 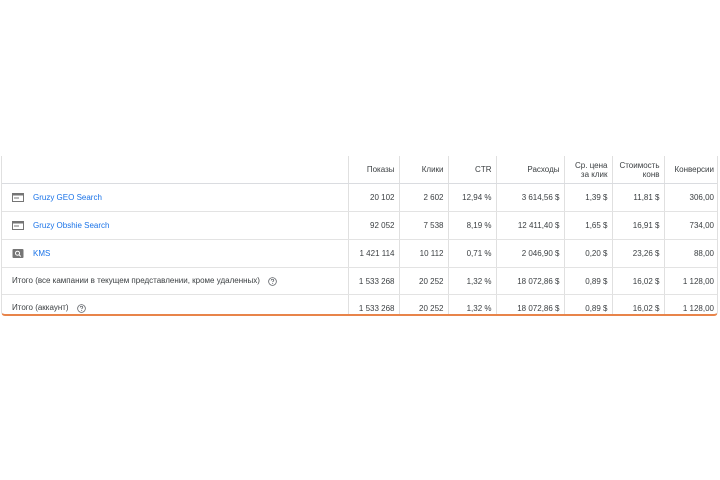 I want to click on display-campaign-icon, so click(x=18, y=253).